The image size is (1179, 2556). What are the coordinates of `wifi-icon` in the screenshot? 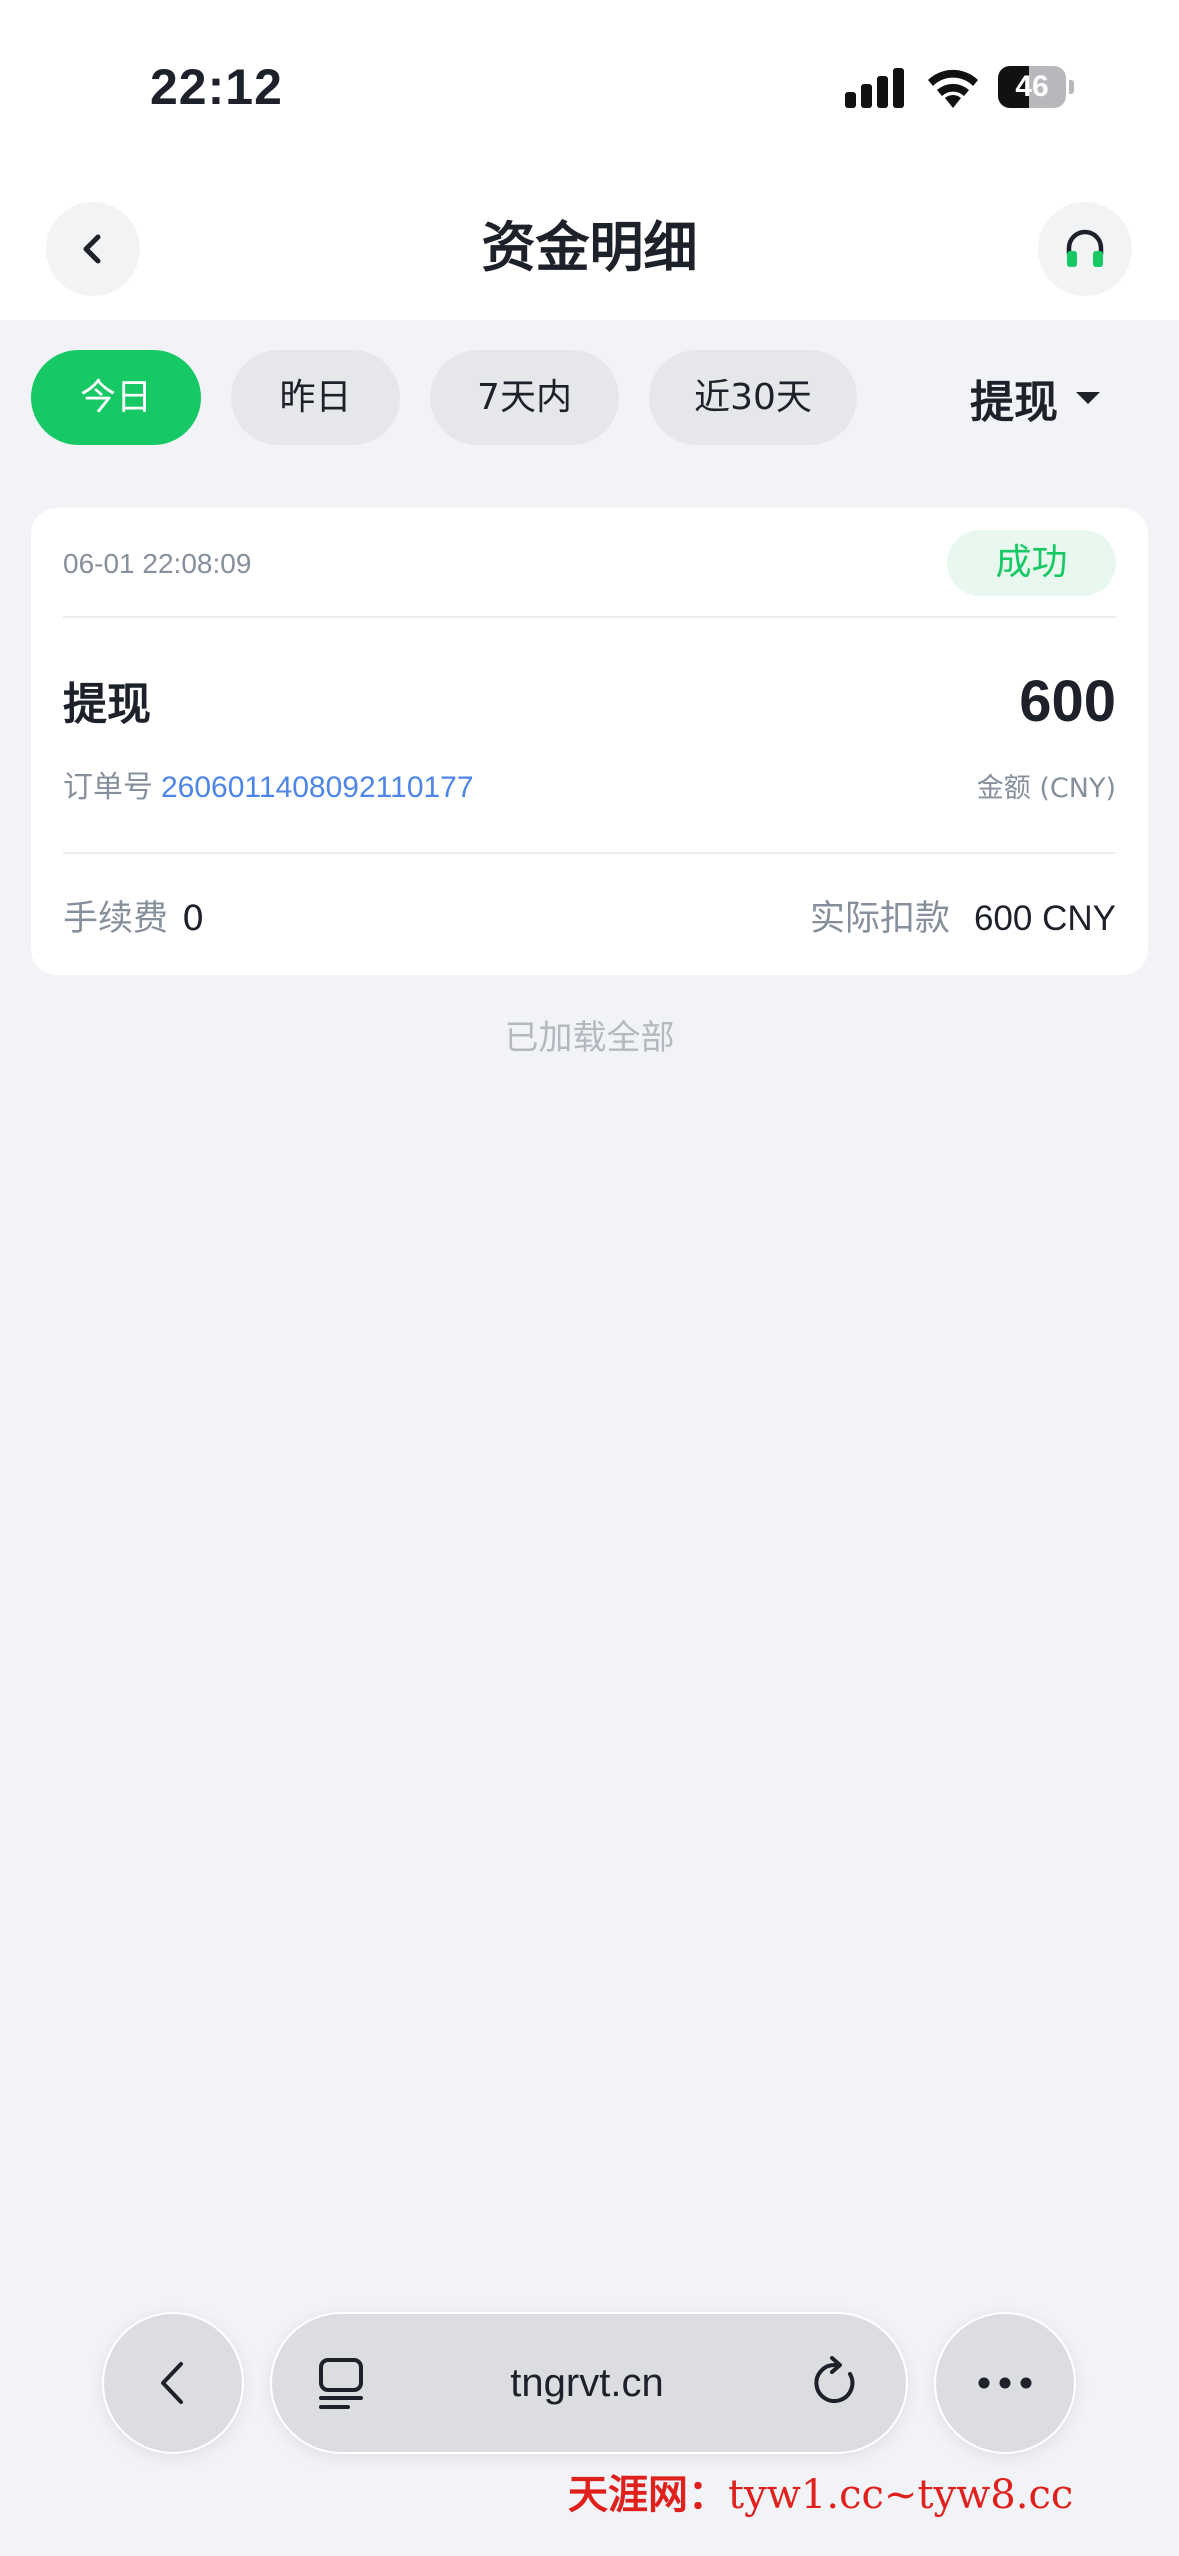 It's located at (953, 88).